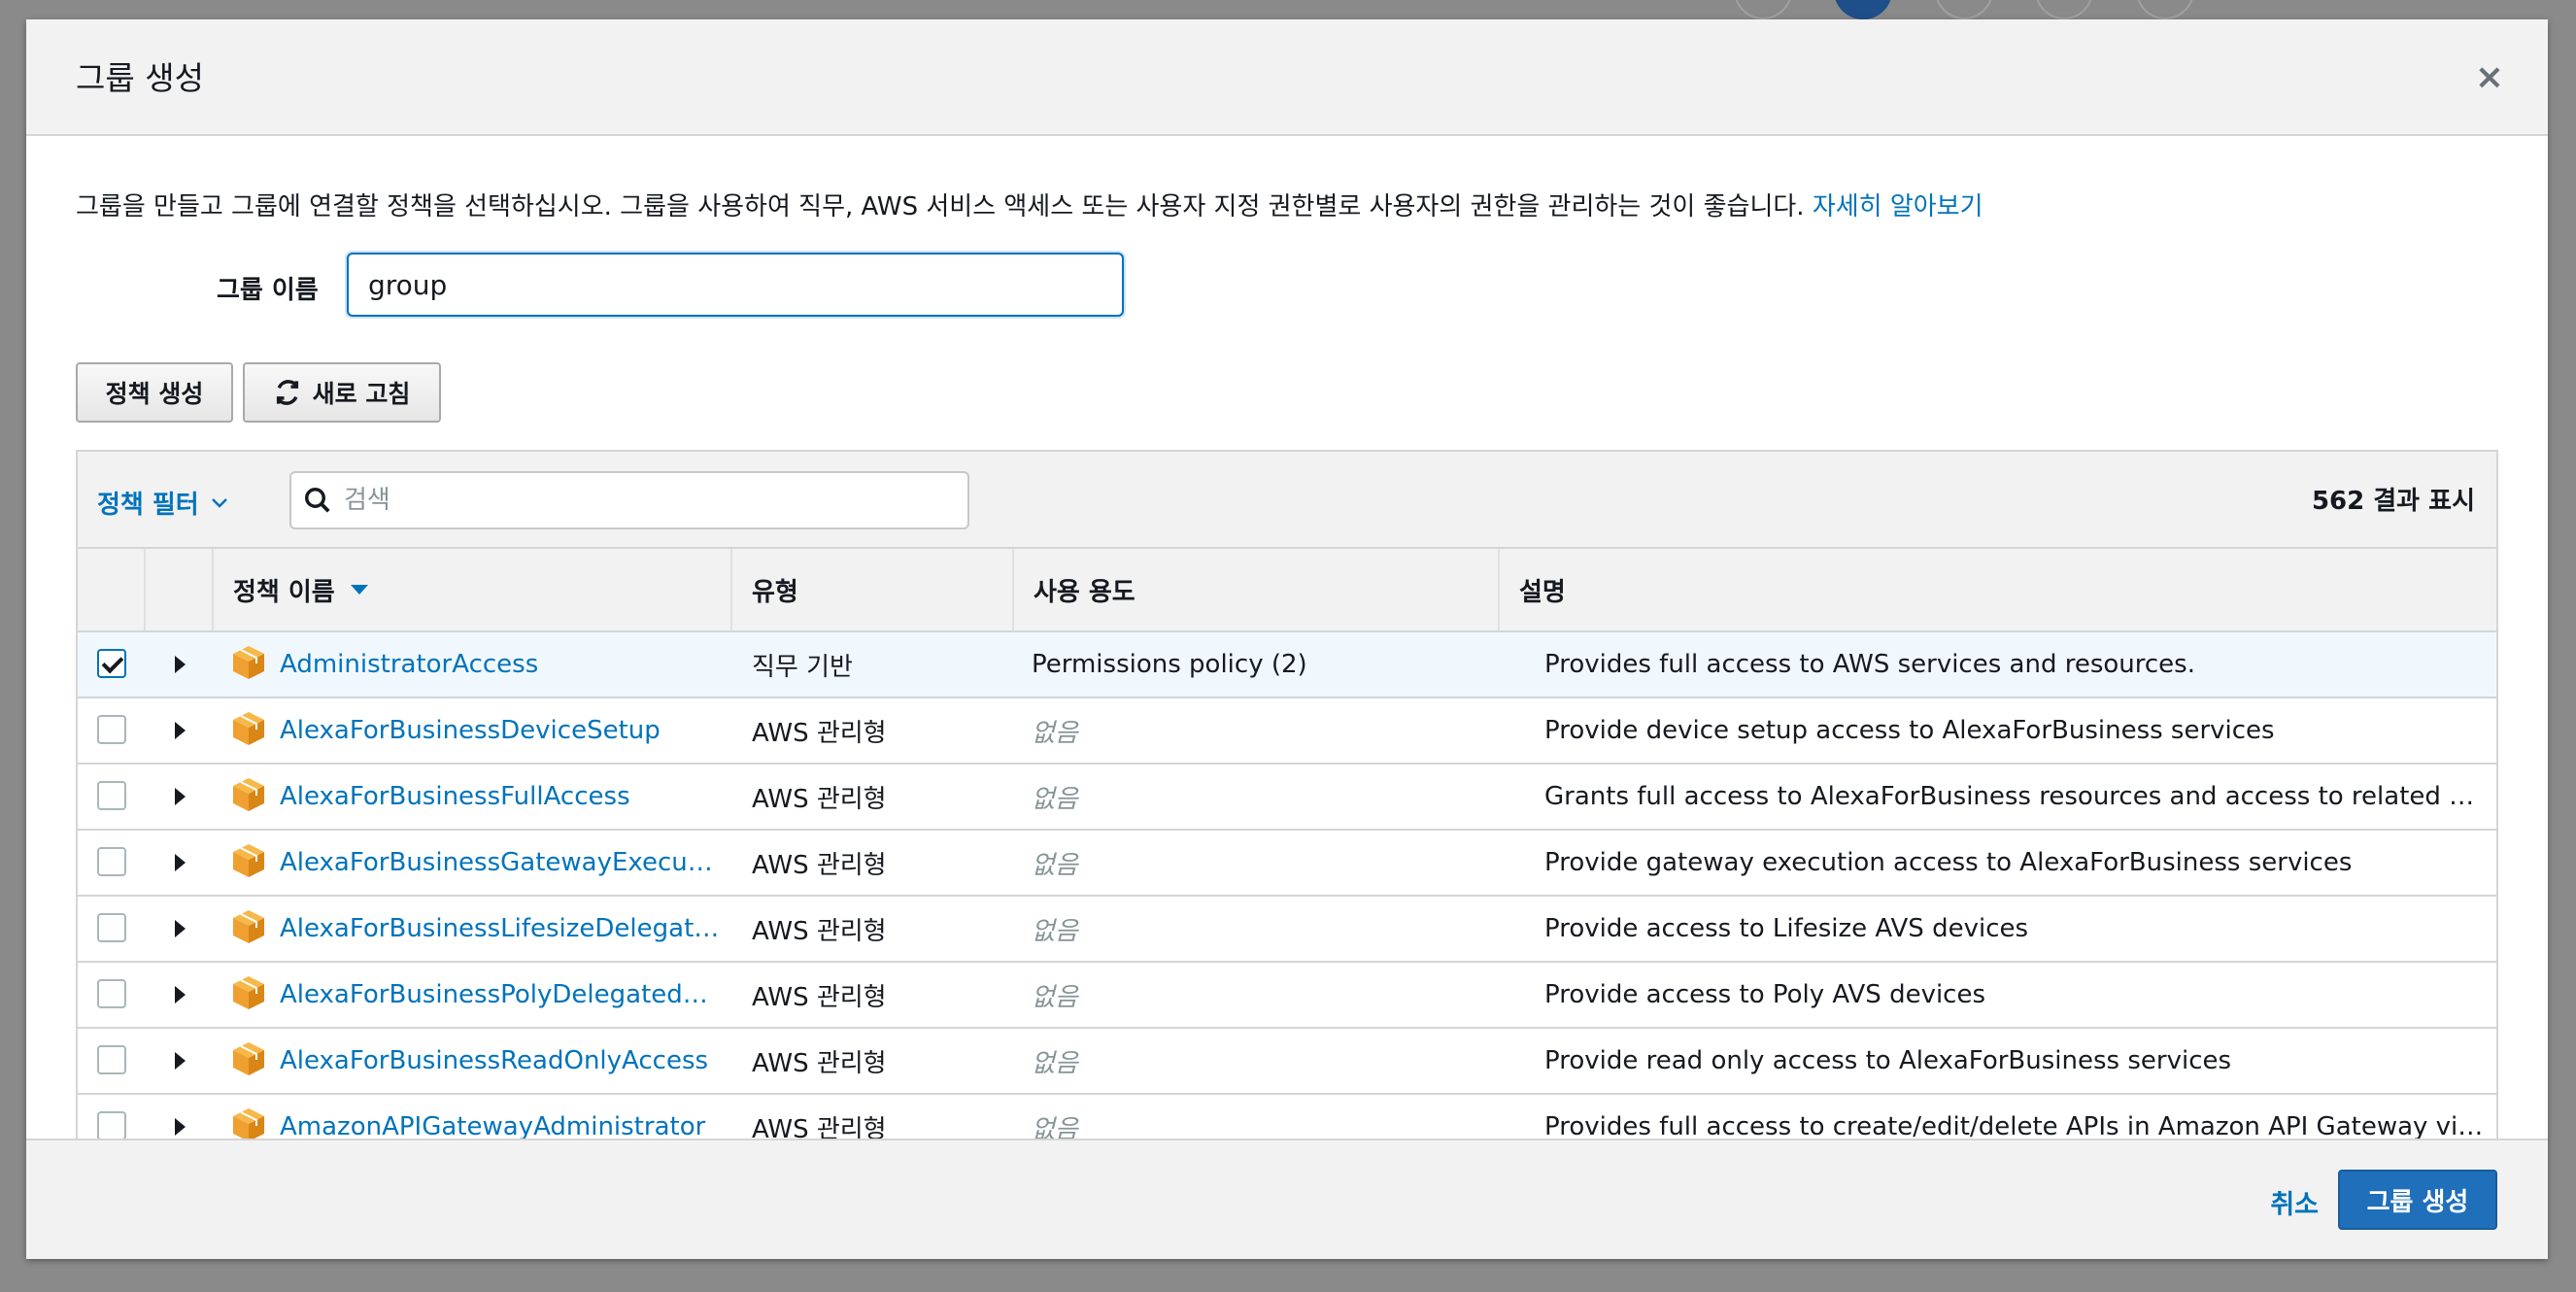 The width and height of the screenshot is (2576, 1292). I want to click on create-policy-button: 정책 생성, so click(154, 392).